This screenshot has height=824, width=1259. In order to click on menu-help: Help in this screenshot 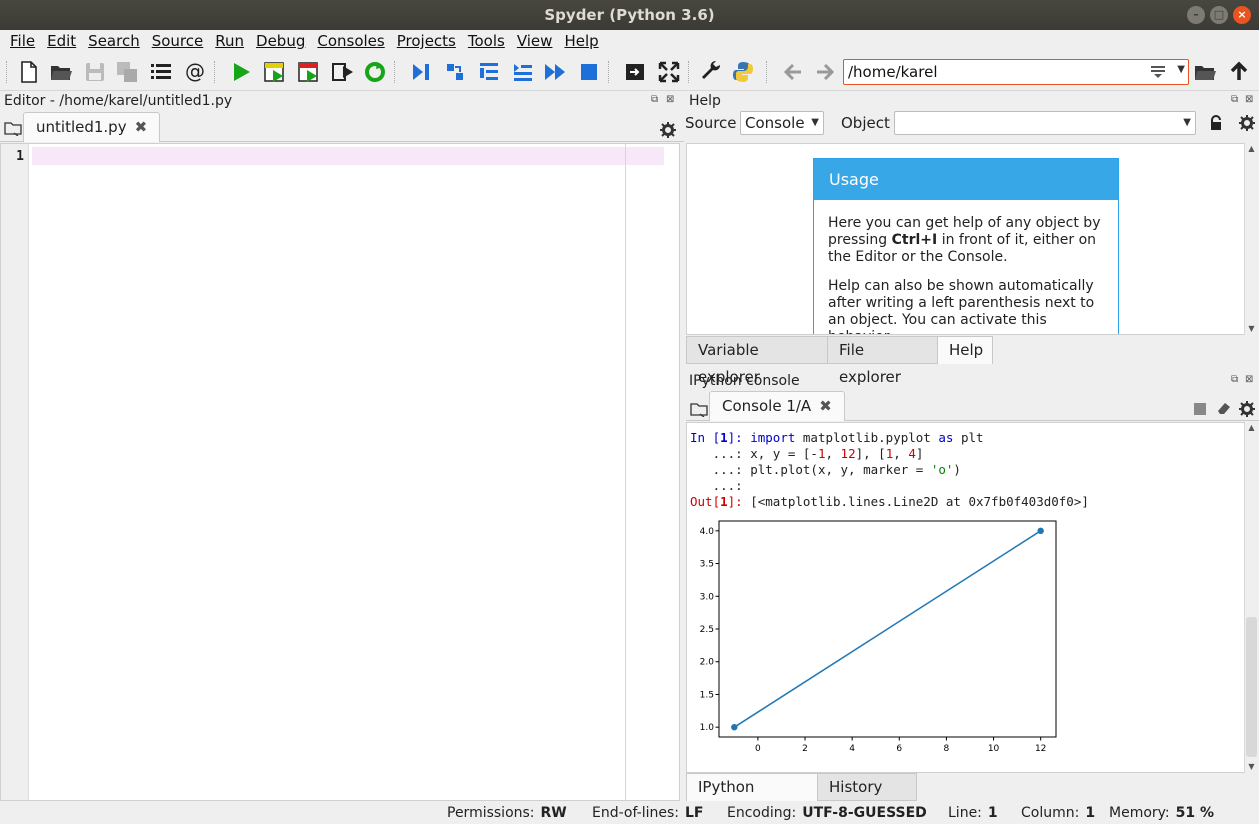, I will do `click(581, 41)`.